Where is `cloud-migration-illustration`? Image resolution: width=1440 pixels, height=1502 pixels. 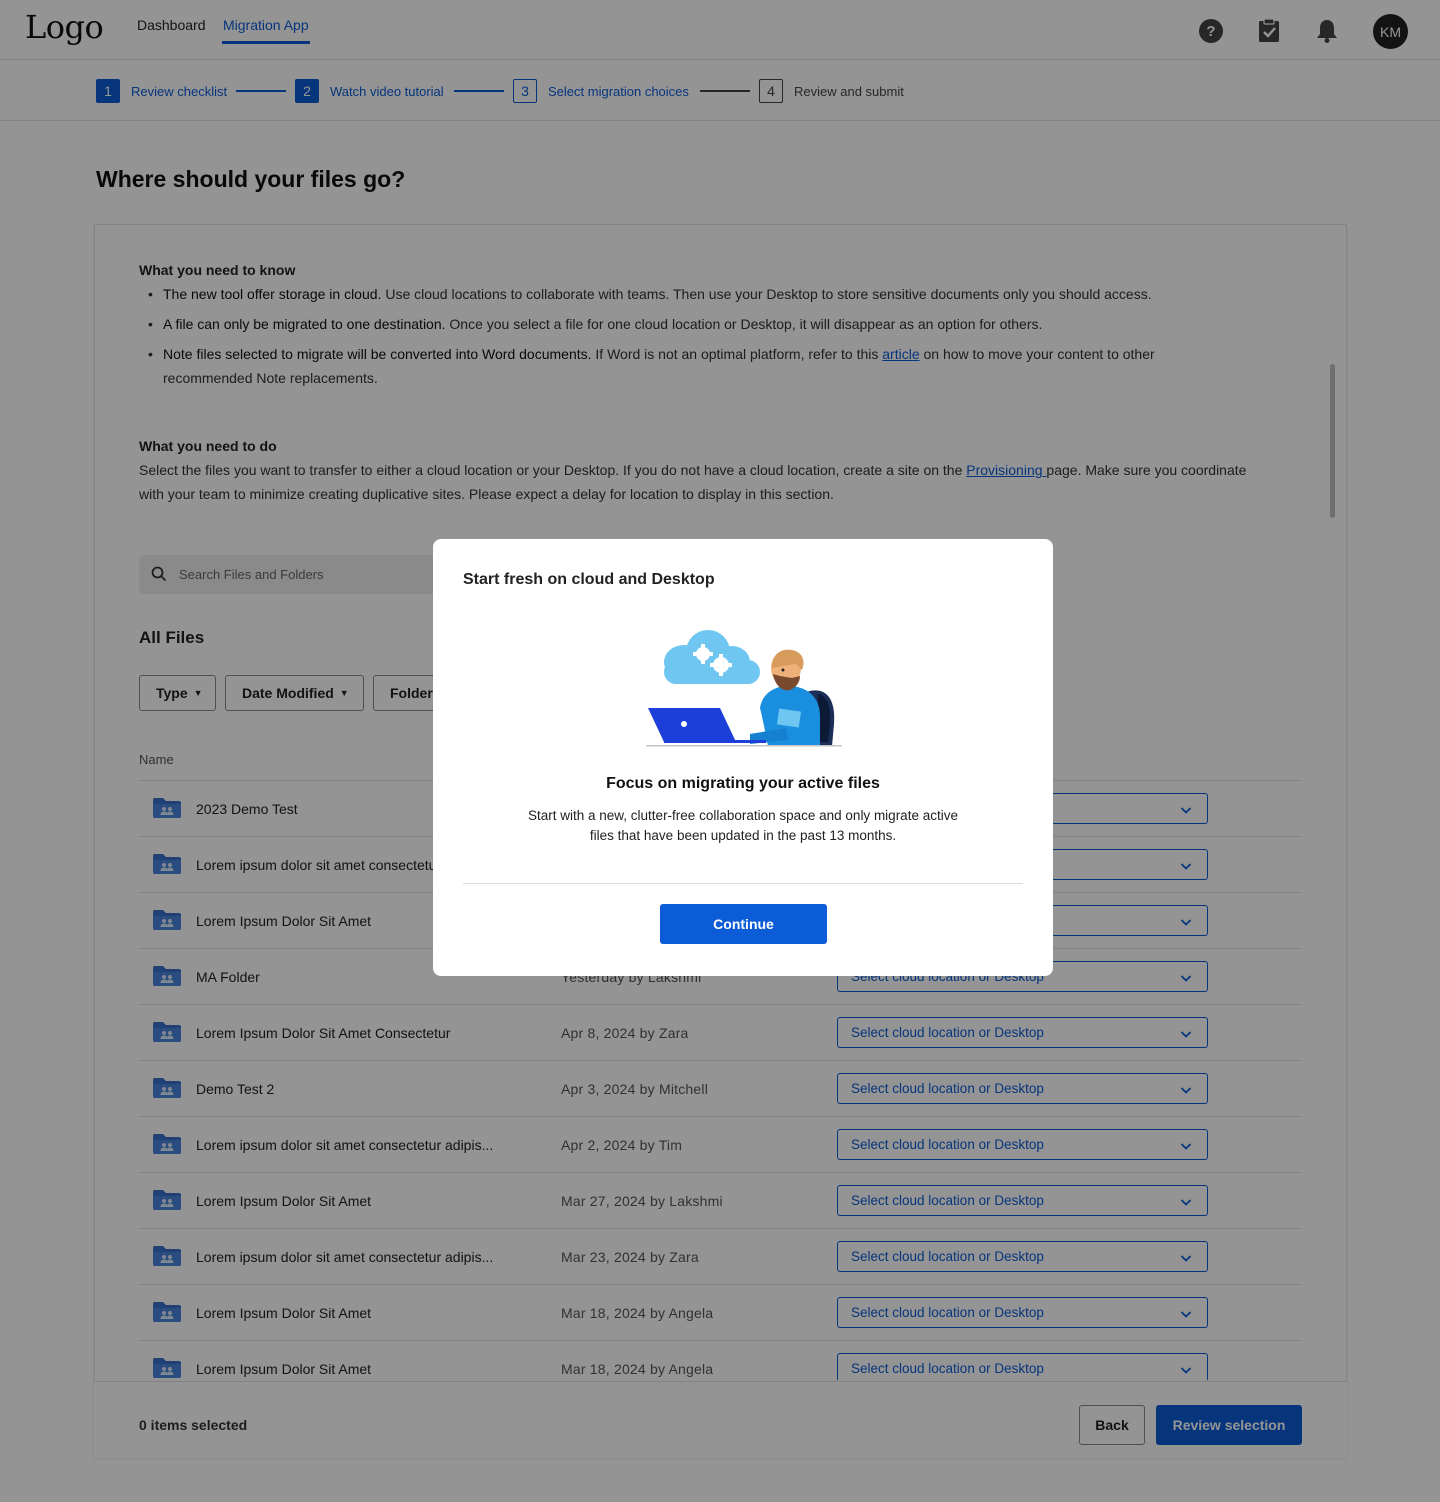
cloud-migration-illustration is located at coordinates (744, 688).